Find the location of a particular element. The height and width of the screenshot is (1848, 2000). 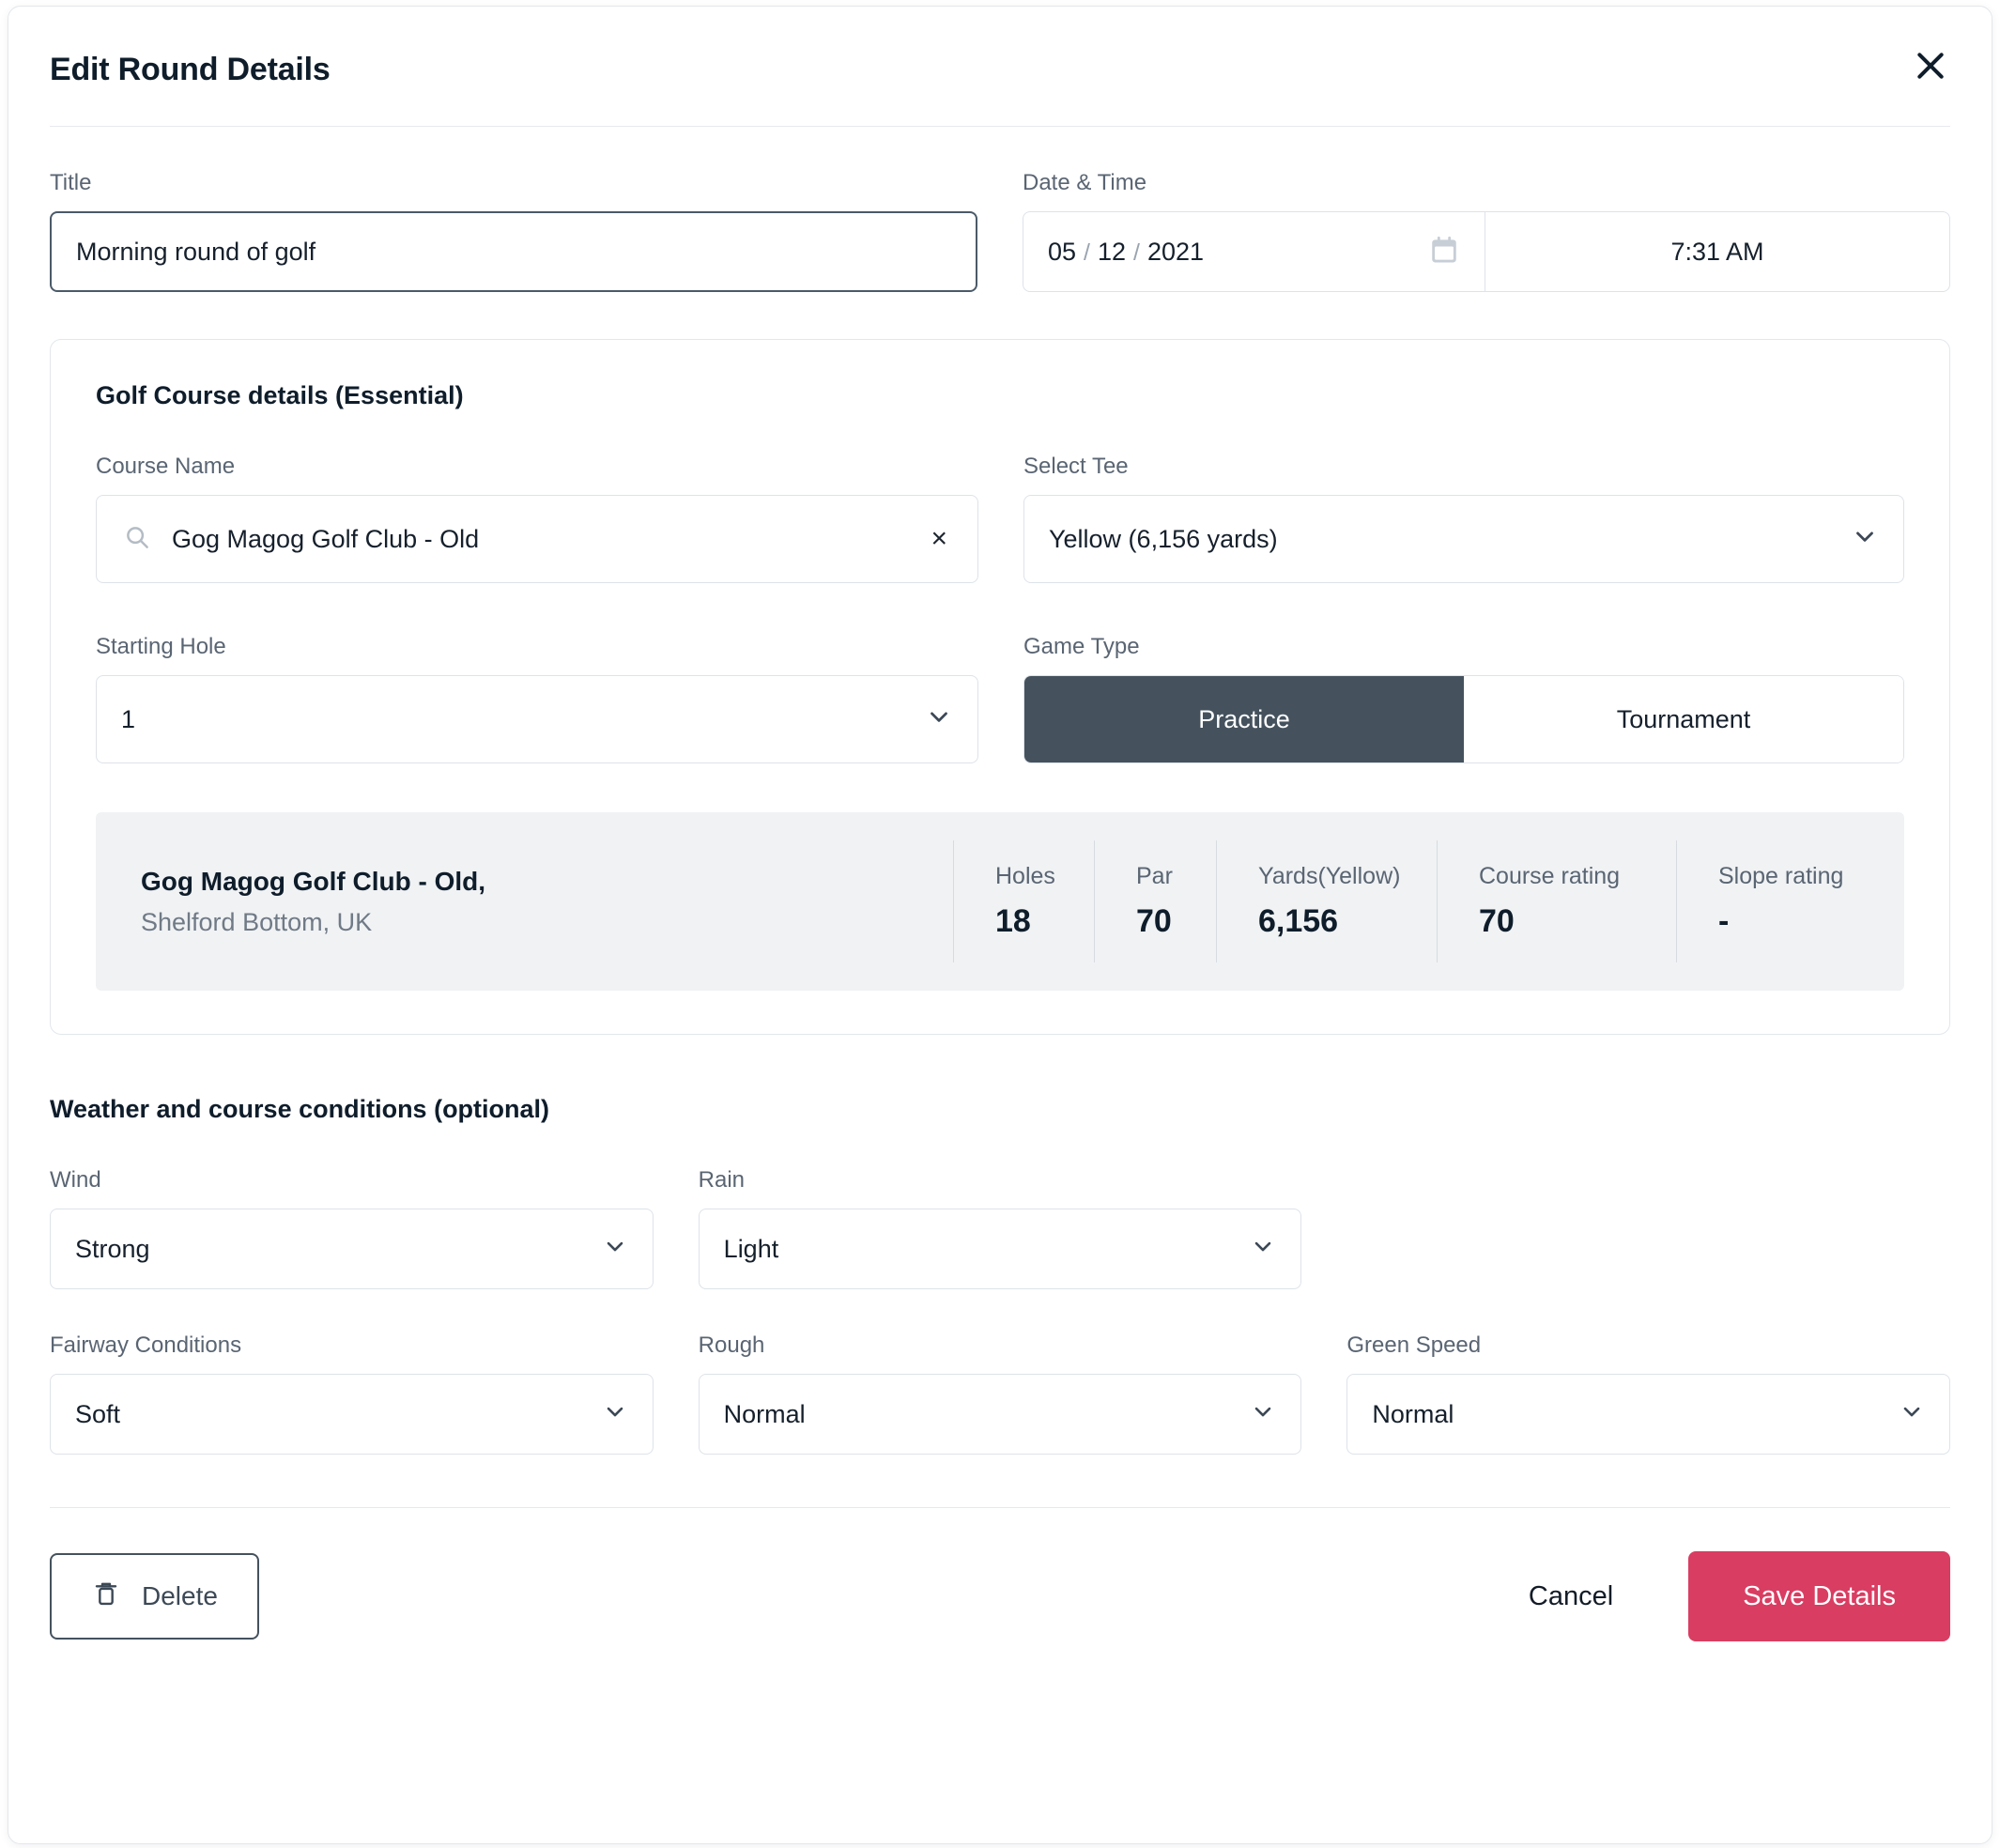

header-divider is located at coordinates (1000, 126).